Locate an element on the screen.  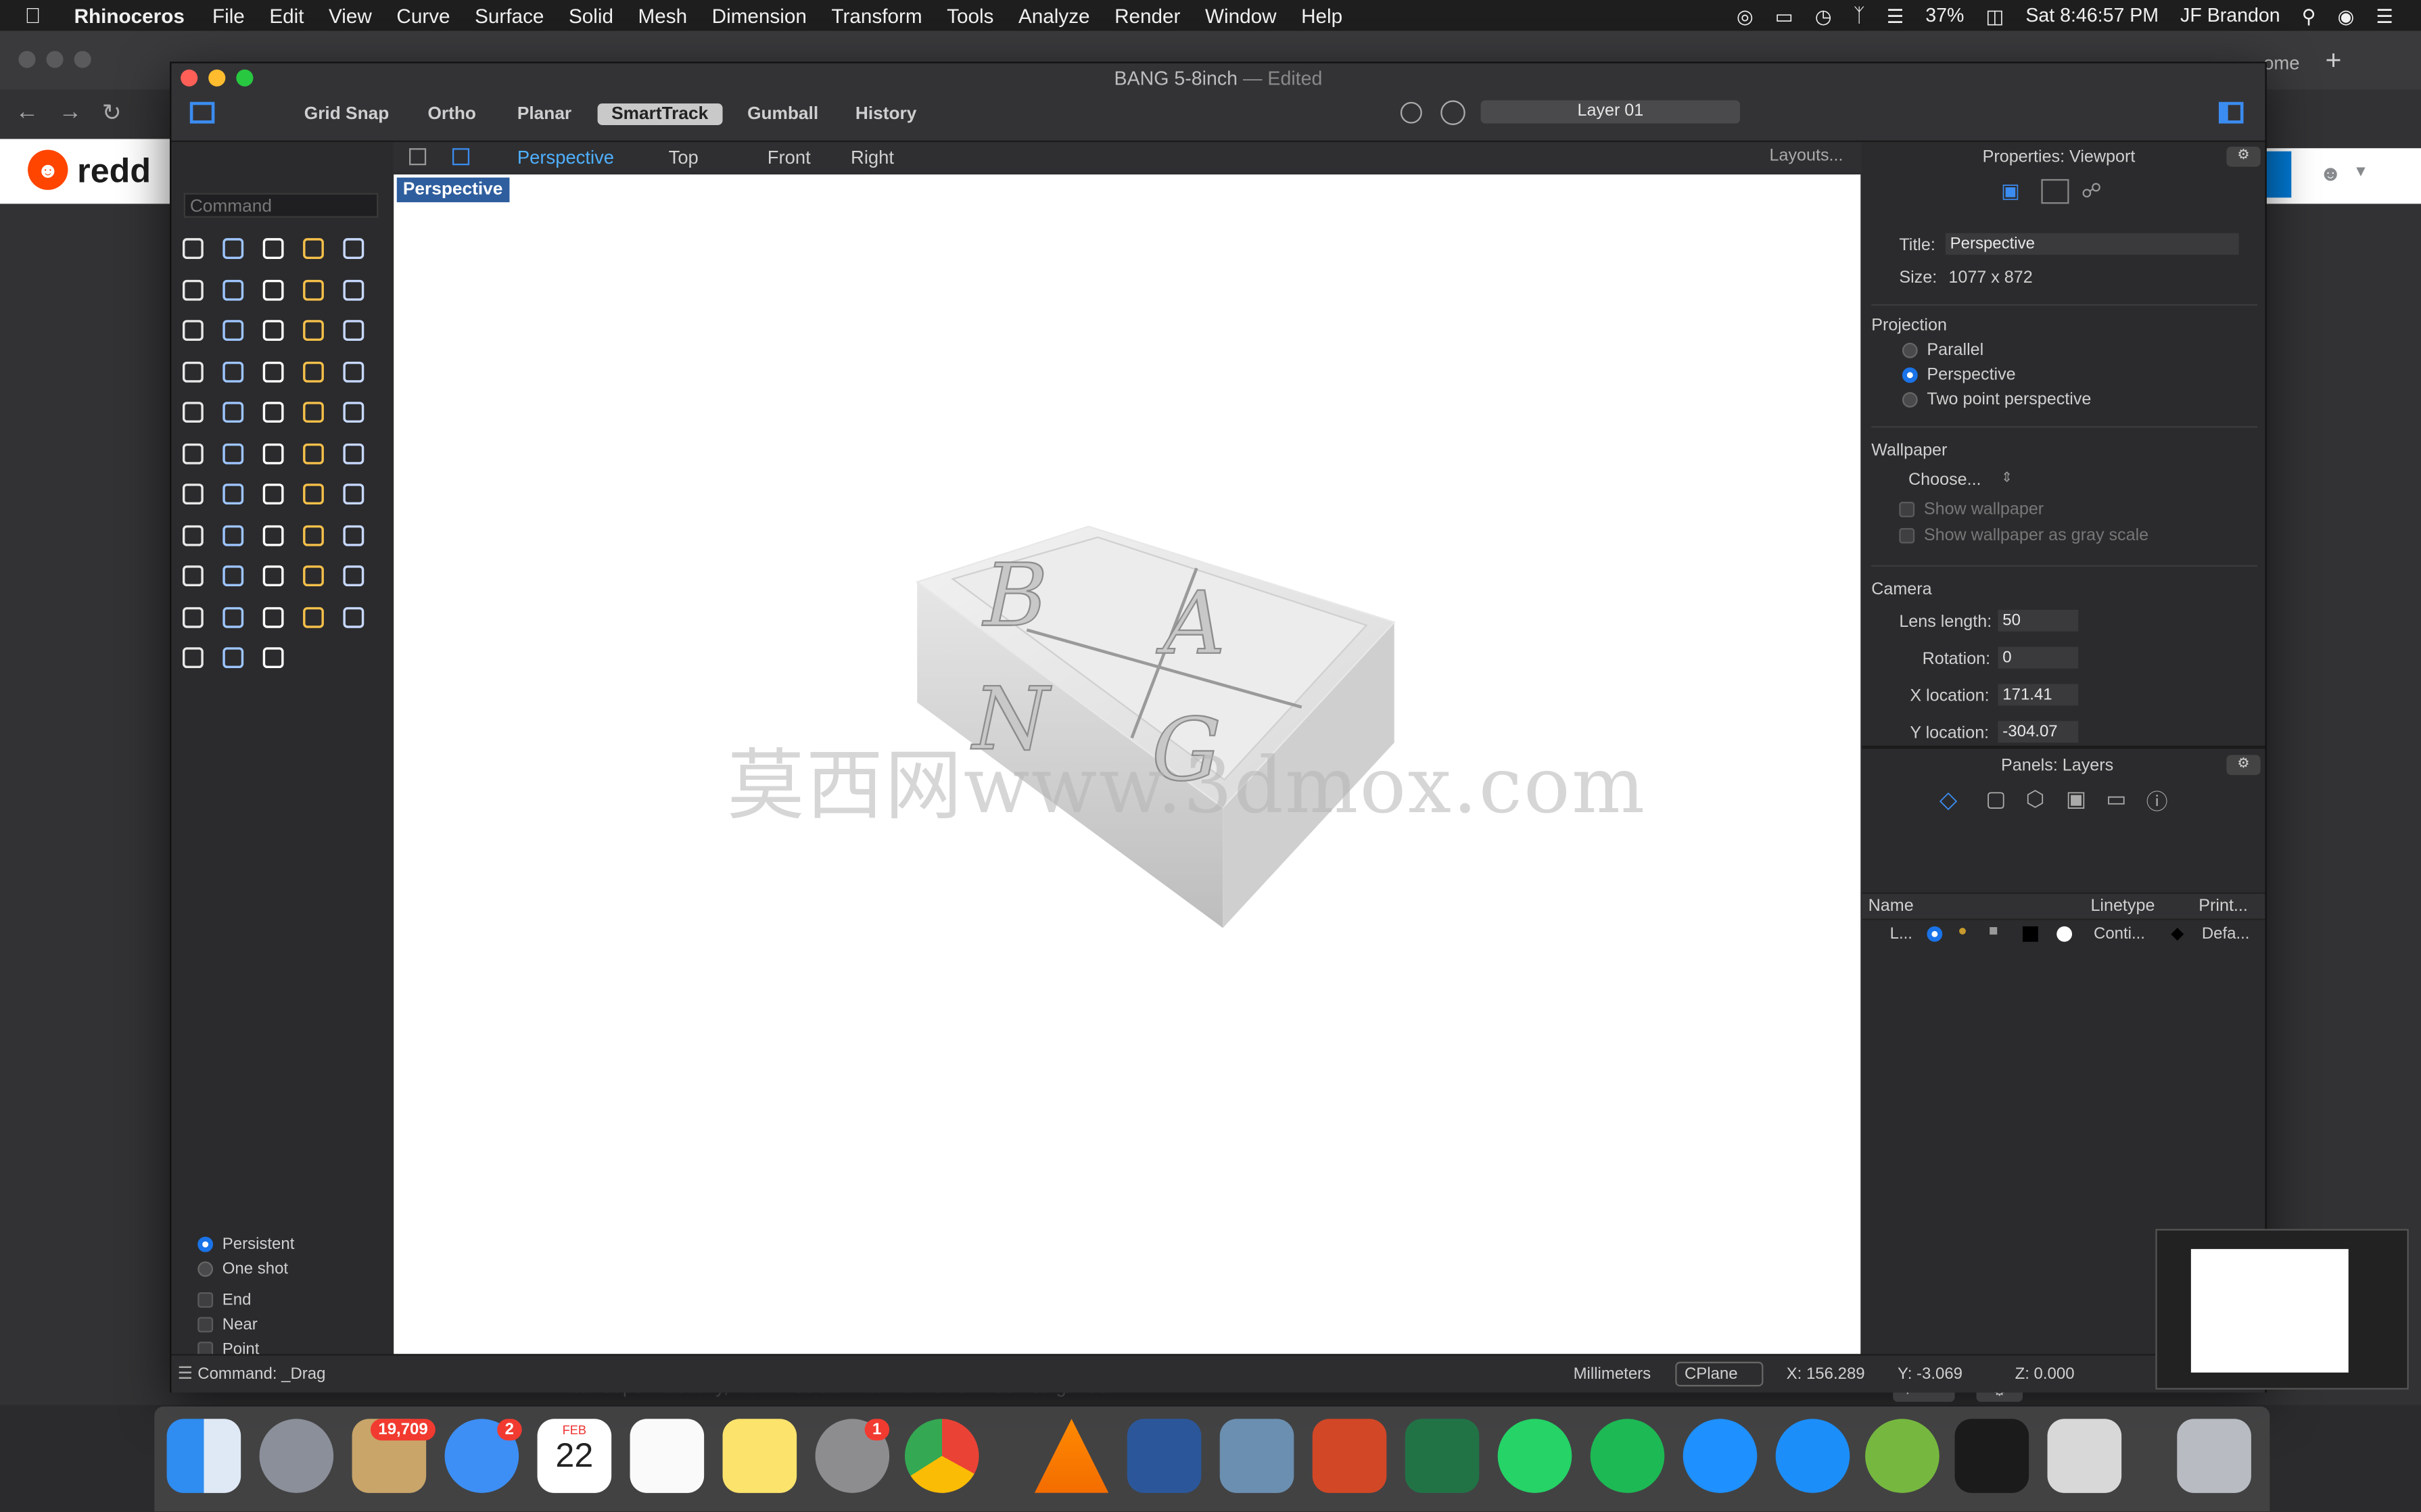
current-layer-selector: Layer 01 is located at coordinates (1610, 112).